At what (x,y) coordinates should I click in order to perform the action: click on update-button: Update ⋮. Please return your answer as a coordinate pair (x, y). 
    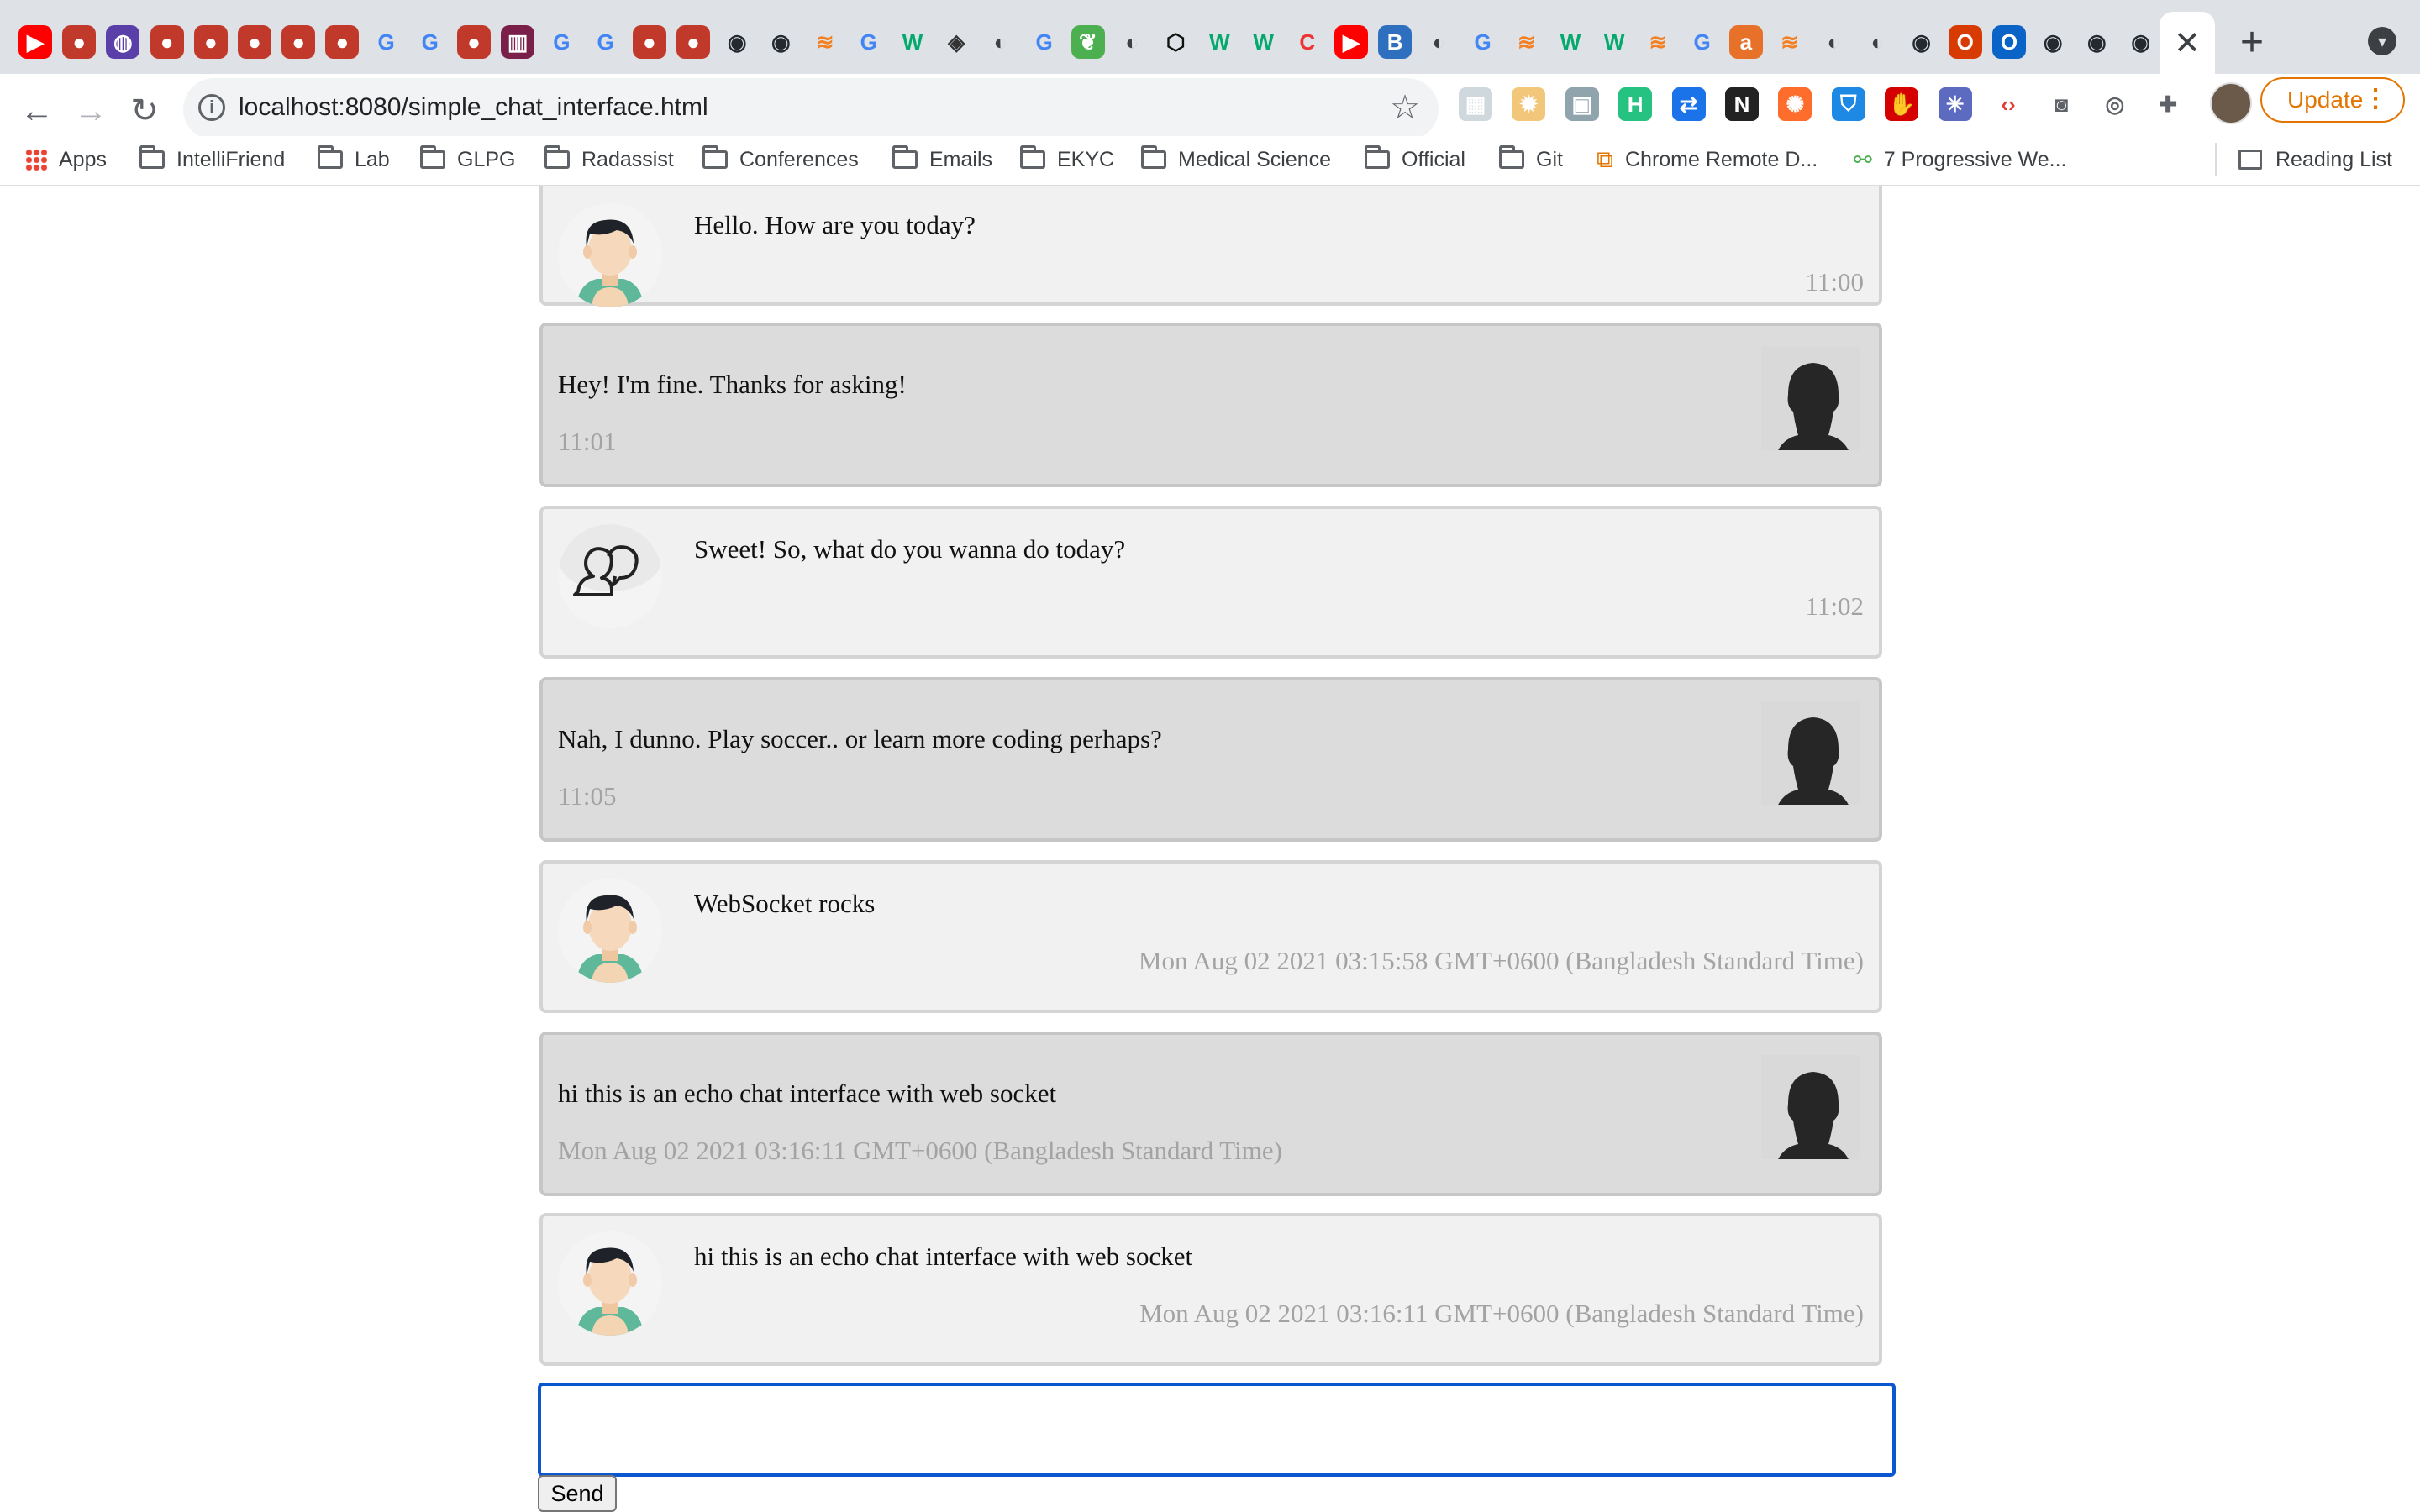
    Looking at the image, I should click on (2332, 100).